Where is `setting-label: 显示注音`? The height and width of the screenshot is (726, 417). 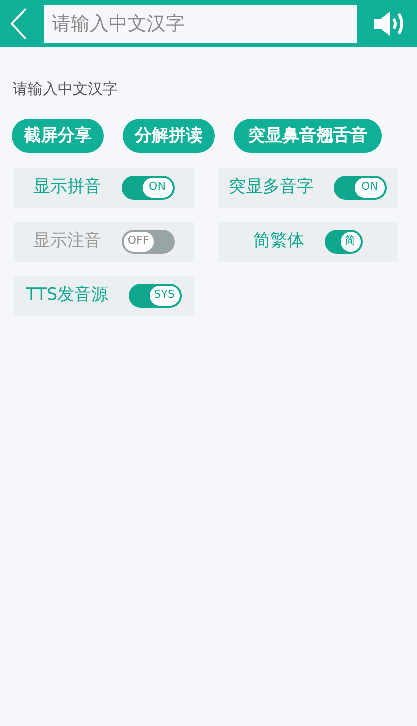 setting-label: 显示注音 is located at coordinates (68, 241).